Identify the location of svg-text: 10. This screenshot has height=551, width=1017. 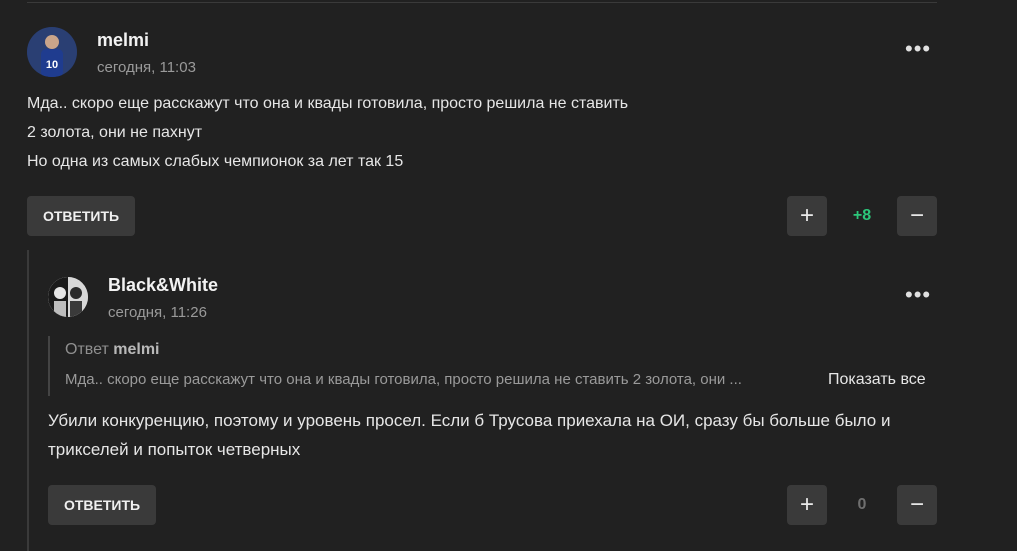
(52, 65).